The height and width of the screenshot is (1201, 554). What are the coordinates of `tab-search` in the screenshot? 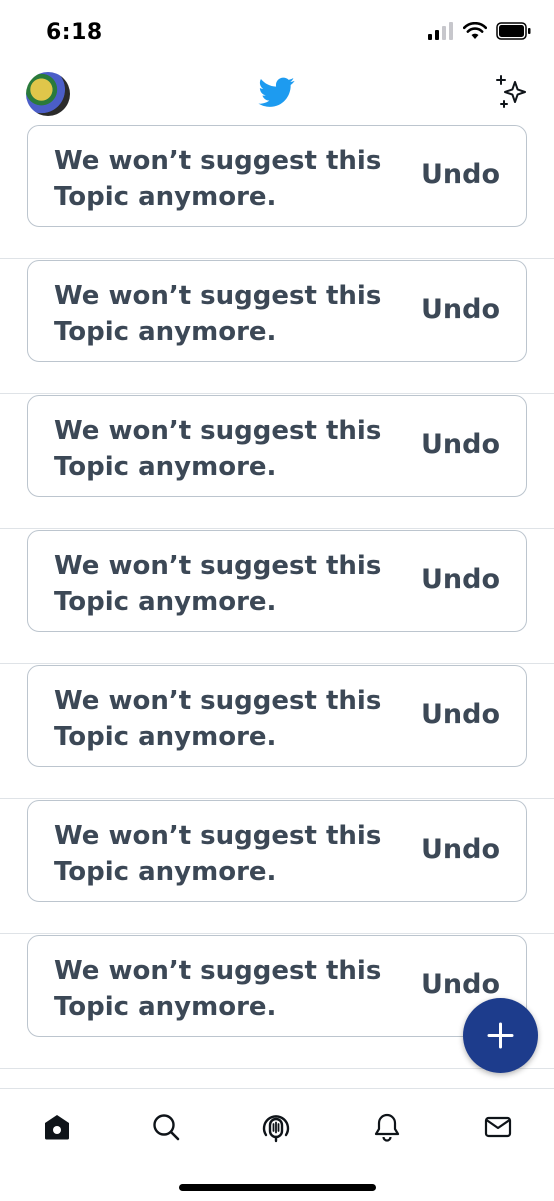 It's located at (166, 1127).